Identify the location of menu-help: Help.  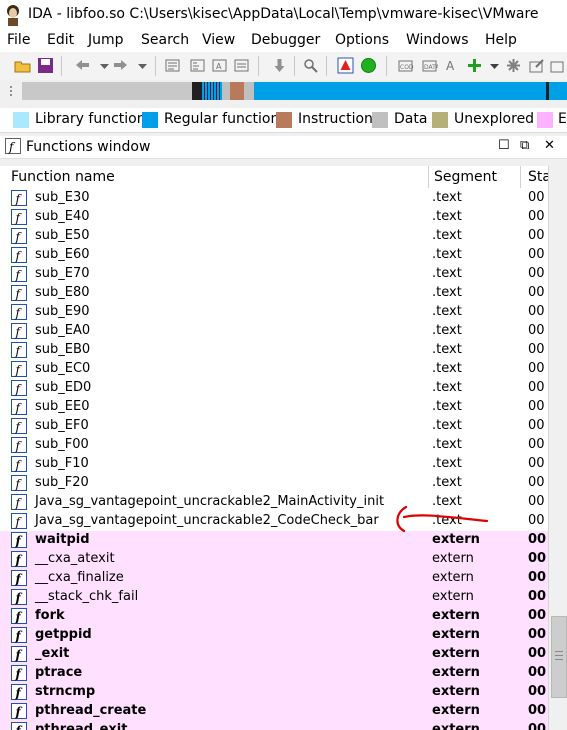
(501, 40).